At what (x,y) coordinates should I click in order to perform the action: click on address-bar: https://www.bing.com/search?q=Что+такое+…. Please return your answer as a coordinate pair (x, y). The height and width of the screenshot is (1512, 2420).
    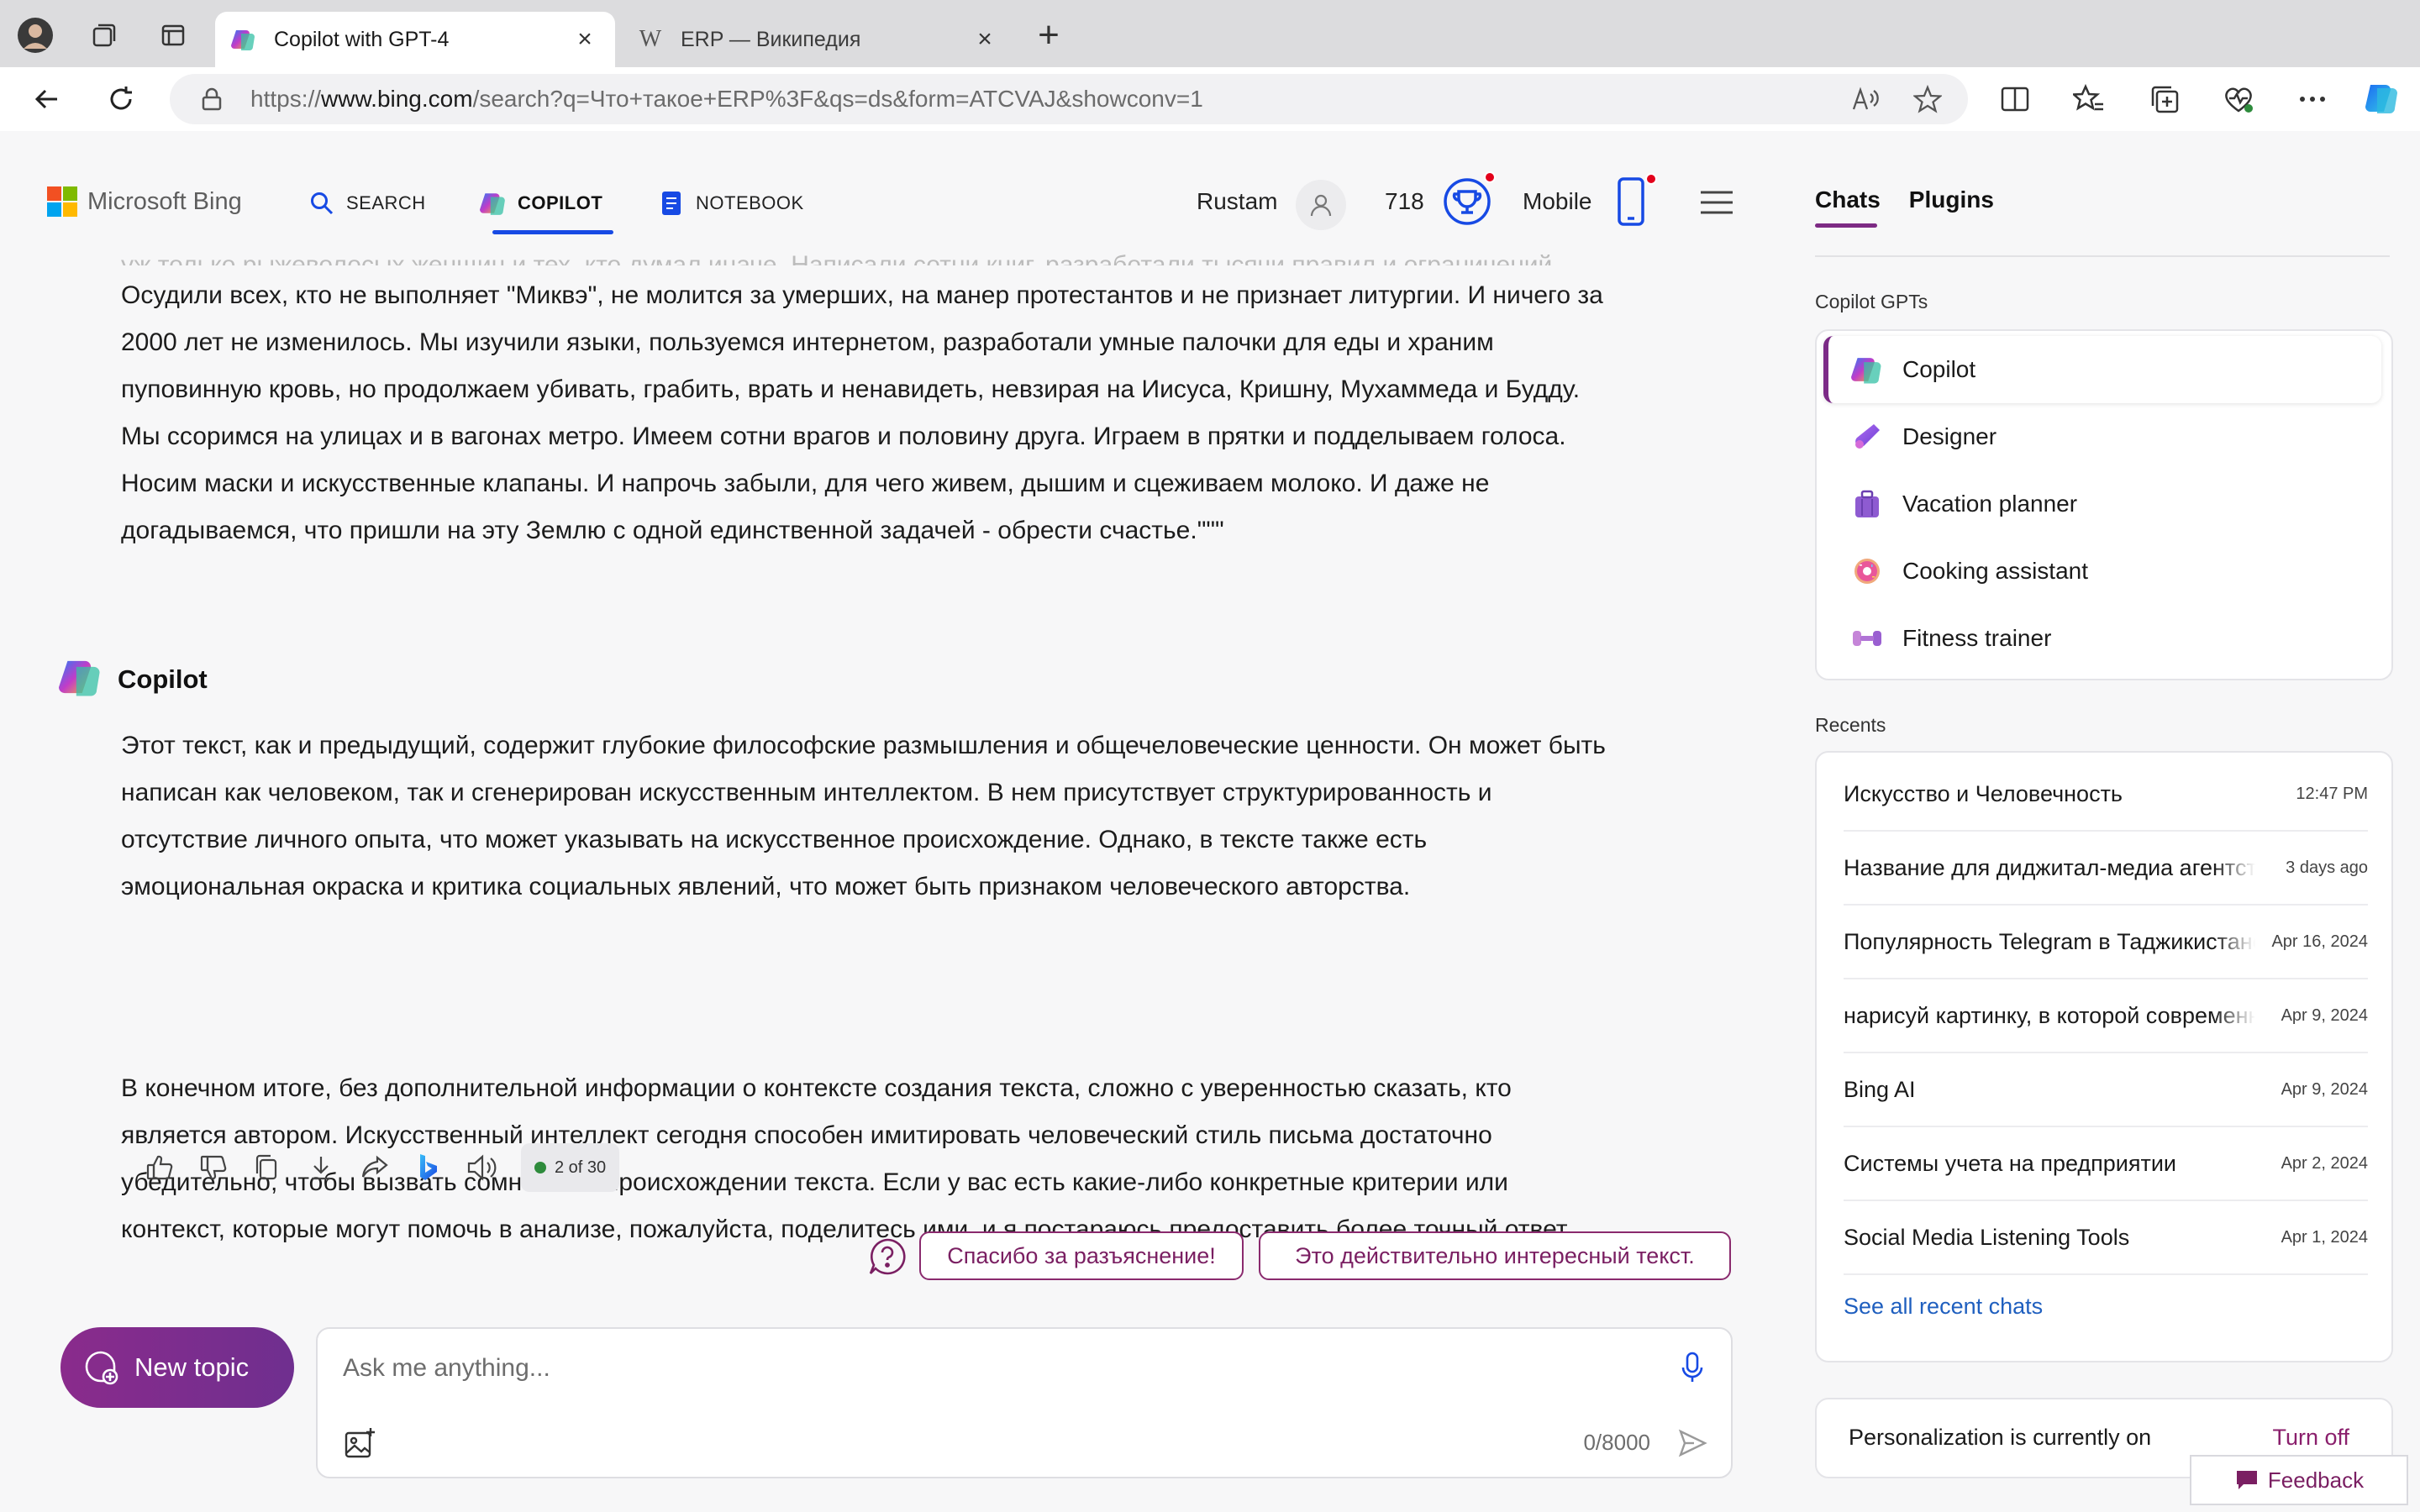
    Looking at the image, I should click on (1069, 99).